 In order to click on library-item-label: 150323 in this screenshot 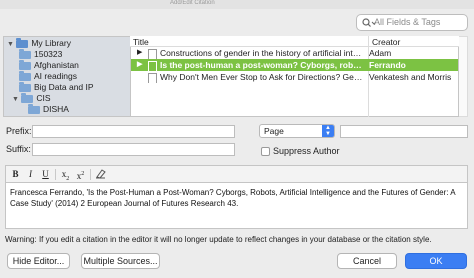, I will do `click(48, 54)`.